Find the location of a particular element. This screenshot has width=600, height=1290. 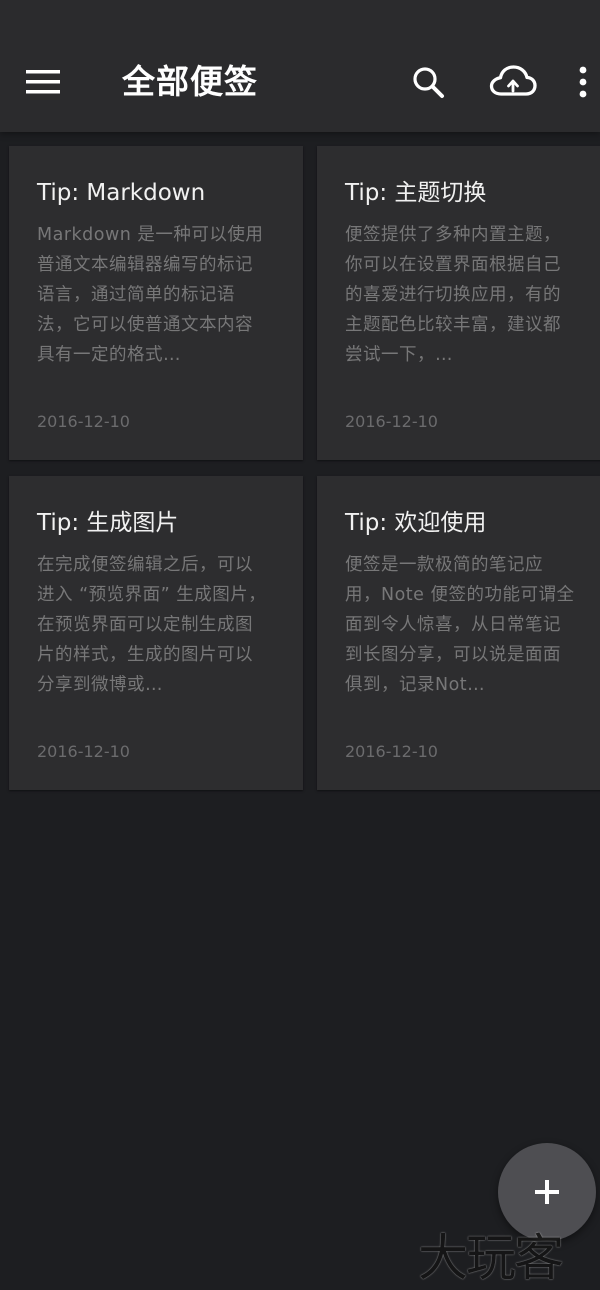

menu-icon is located at coordinates (43, 82).